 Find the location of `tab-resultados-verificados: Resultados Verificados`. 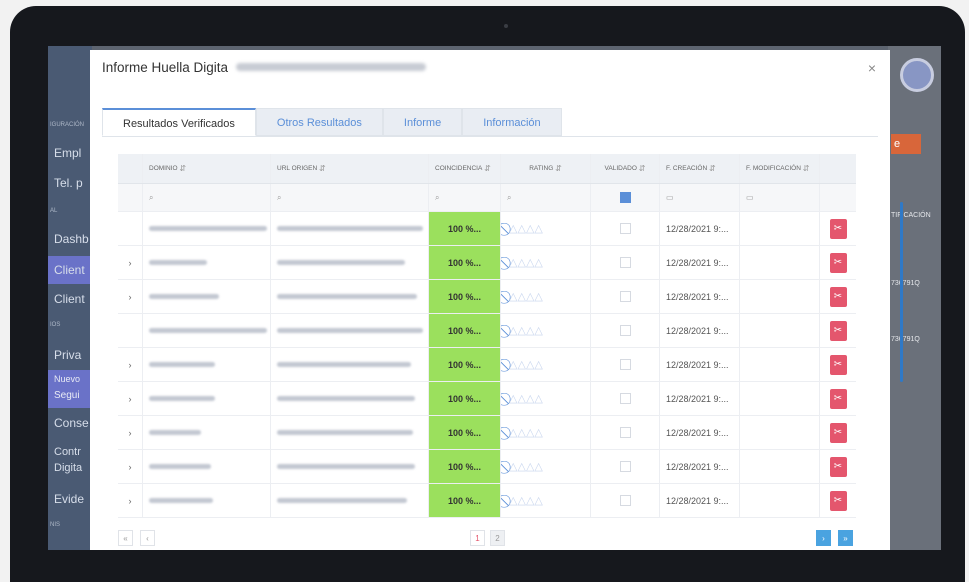

tab-resultados-verificados: Resultados Verificados is located at coordinates (179, 122).